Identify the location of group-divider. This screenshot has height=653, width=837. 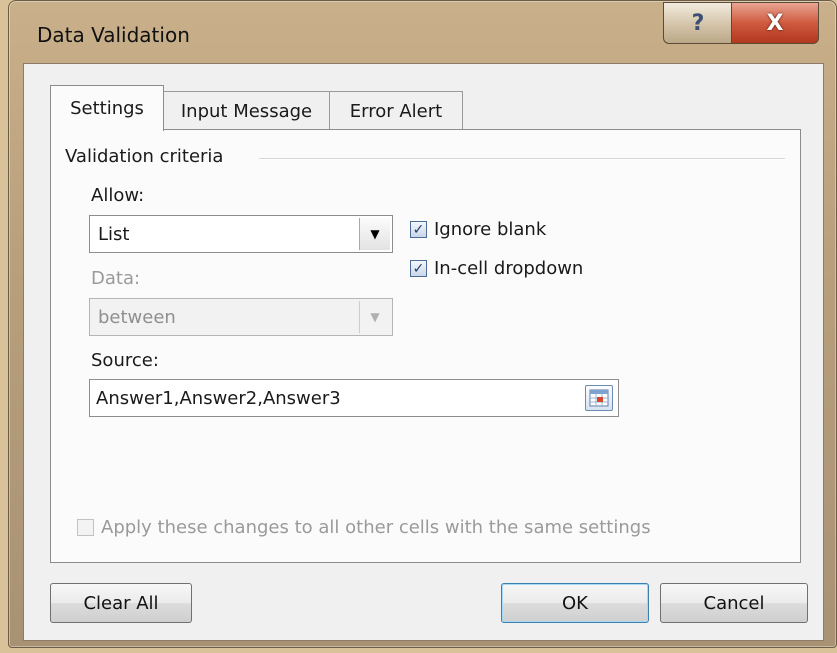
(522, 159).